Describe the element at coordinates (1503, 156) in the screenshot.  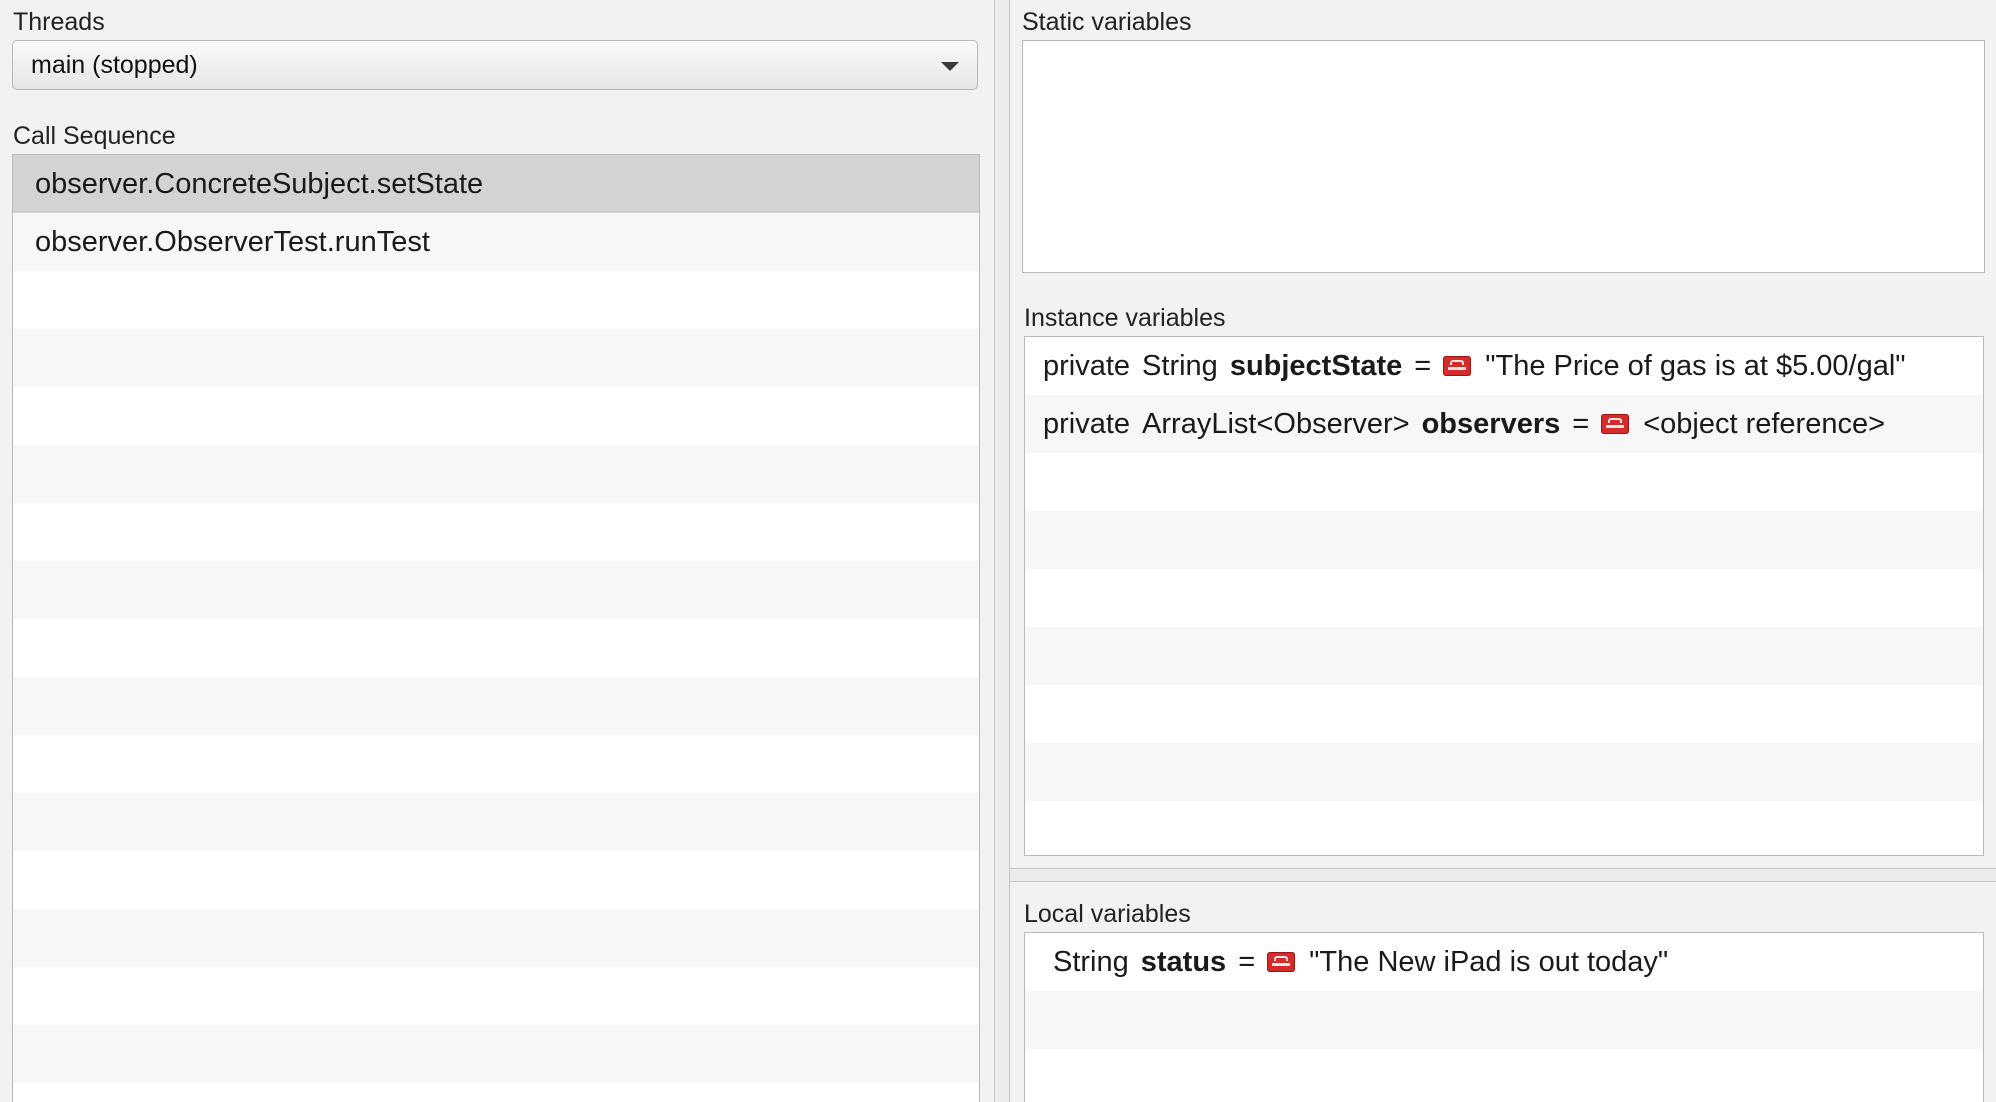
I see `static-variables-list` at that location.